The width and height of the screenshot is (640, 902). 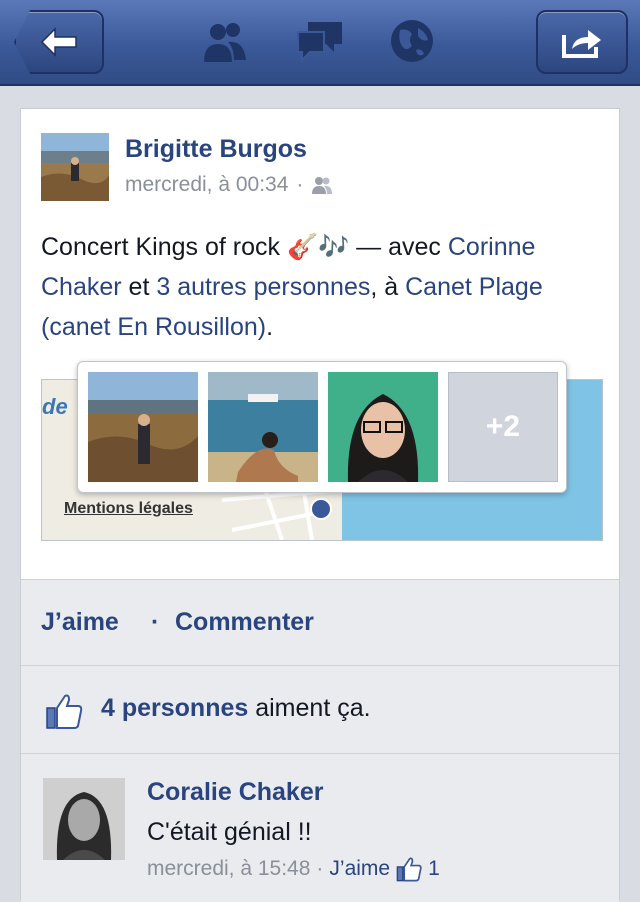 I want to click on author-avatar, so click(x=75, y=167).